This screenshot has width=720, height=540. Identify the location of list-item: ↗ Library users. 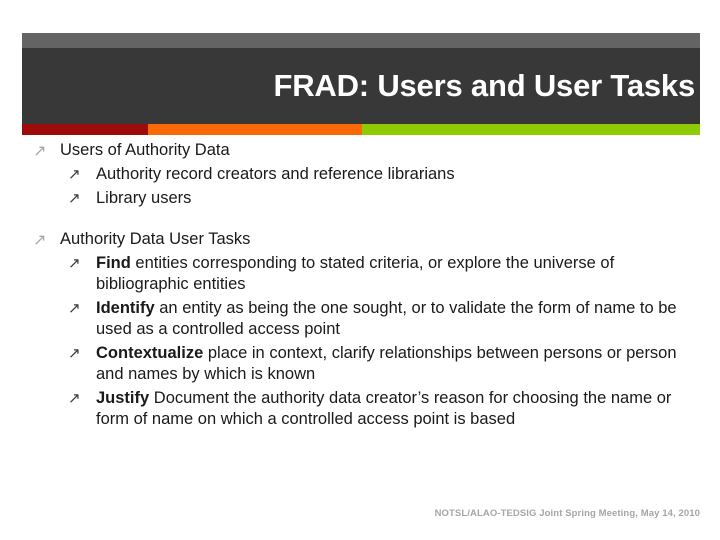
(360, 198).